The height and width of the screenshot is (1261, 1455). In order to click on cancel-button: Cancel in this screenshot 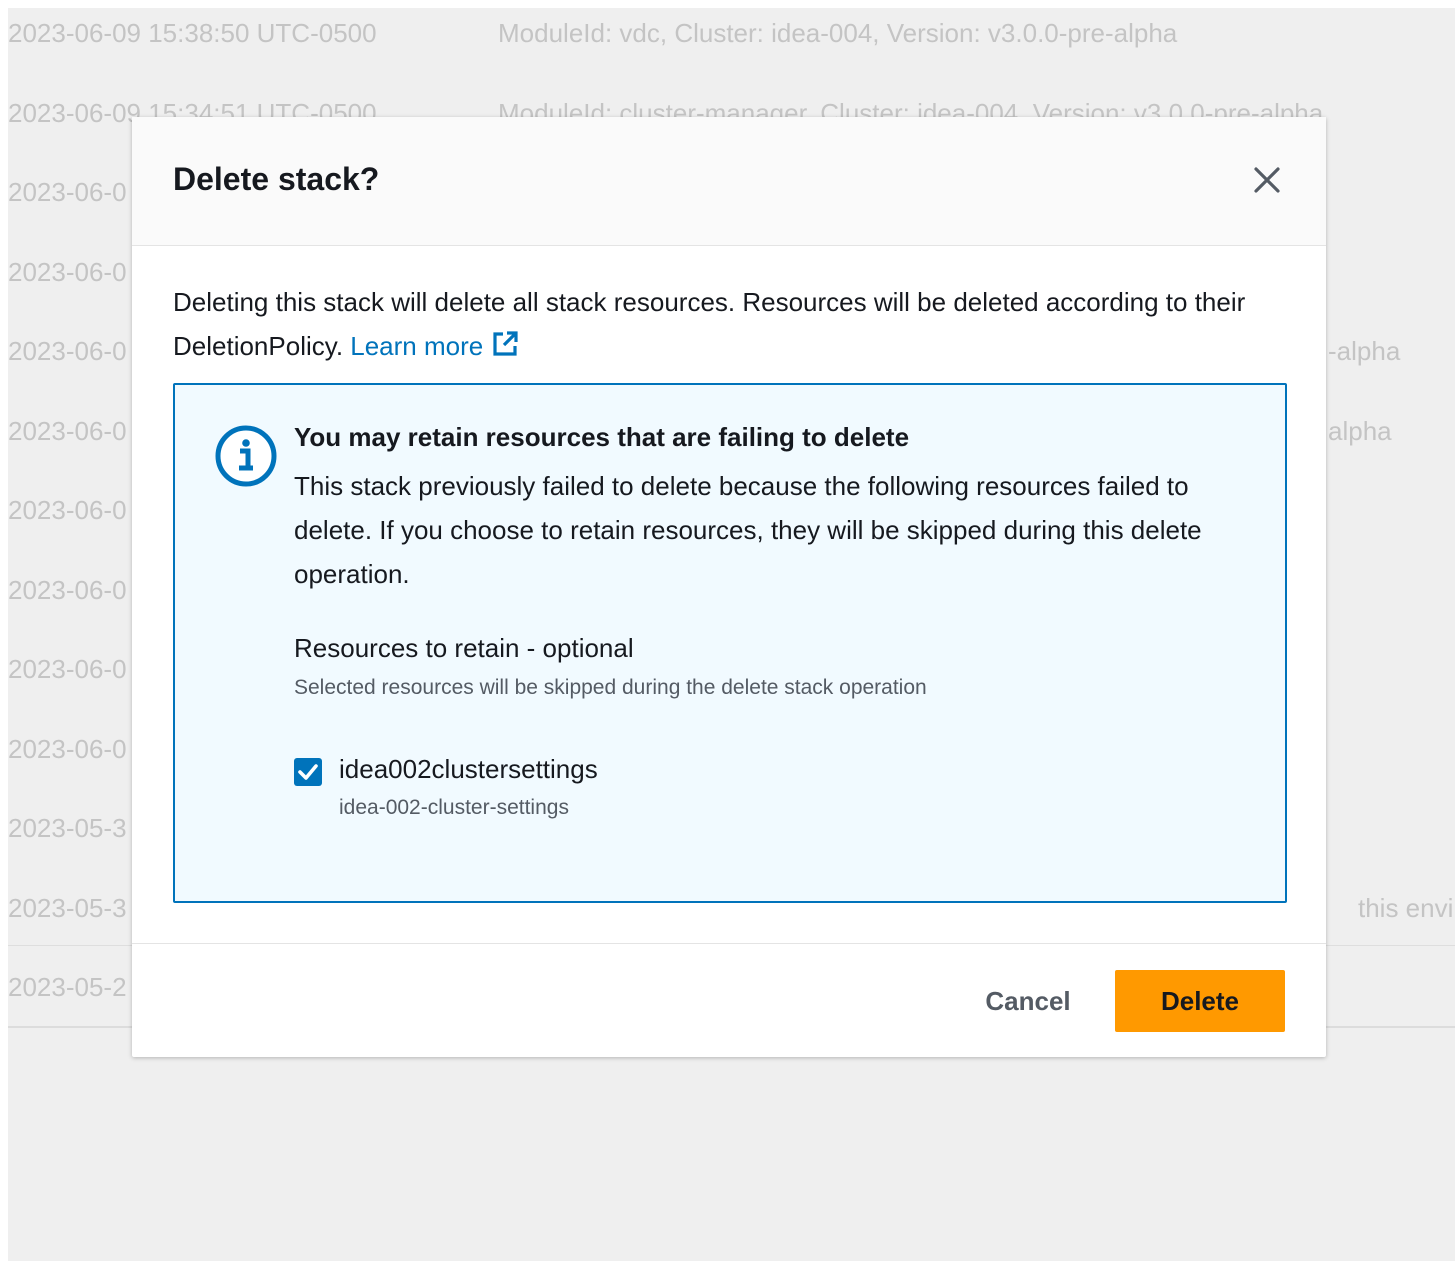, I will do `click(1028, 1001)`.